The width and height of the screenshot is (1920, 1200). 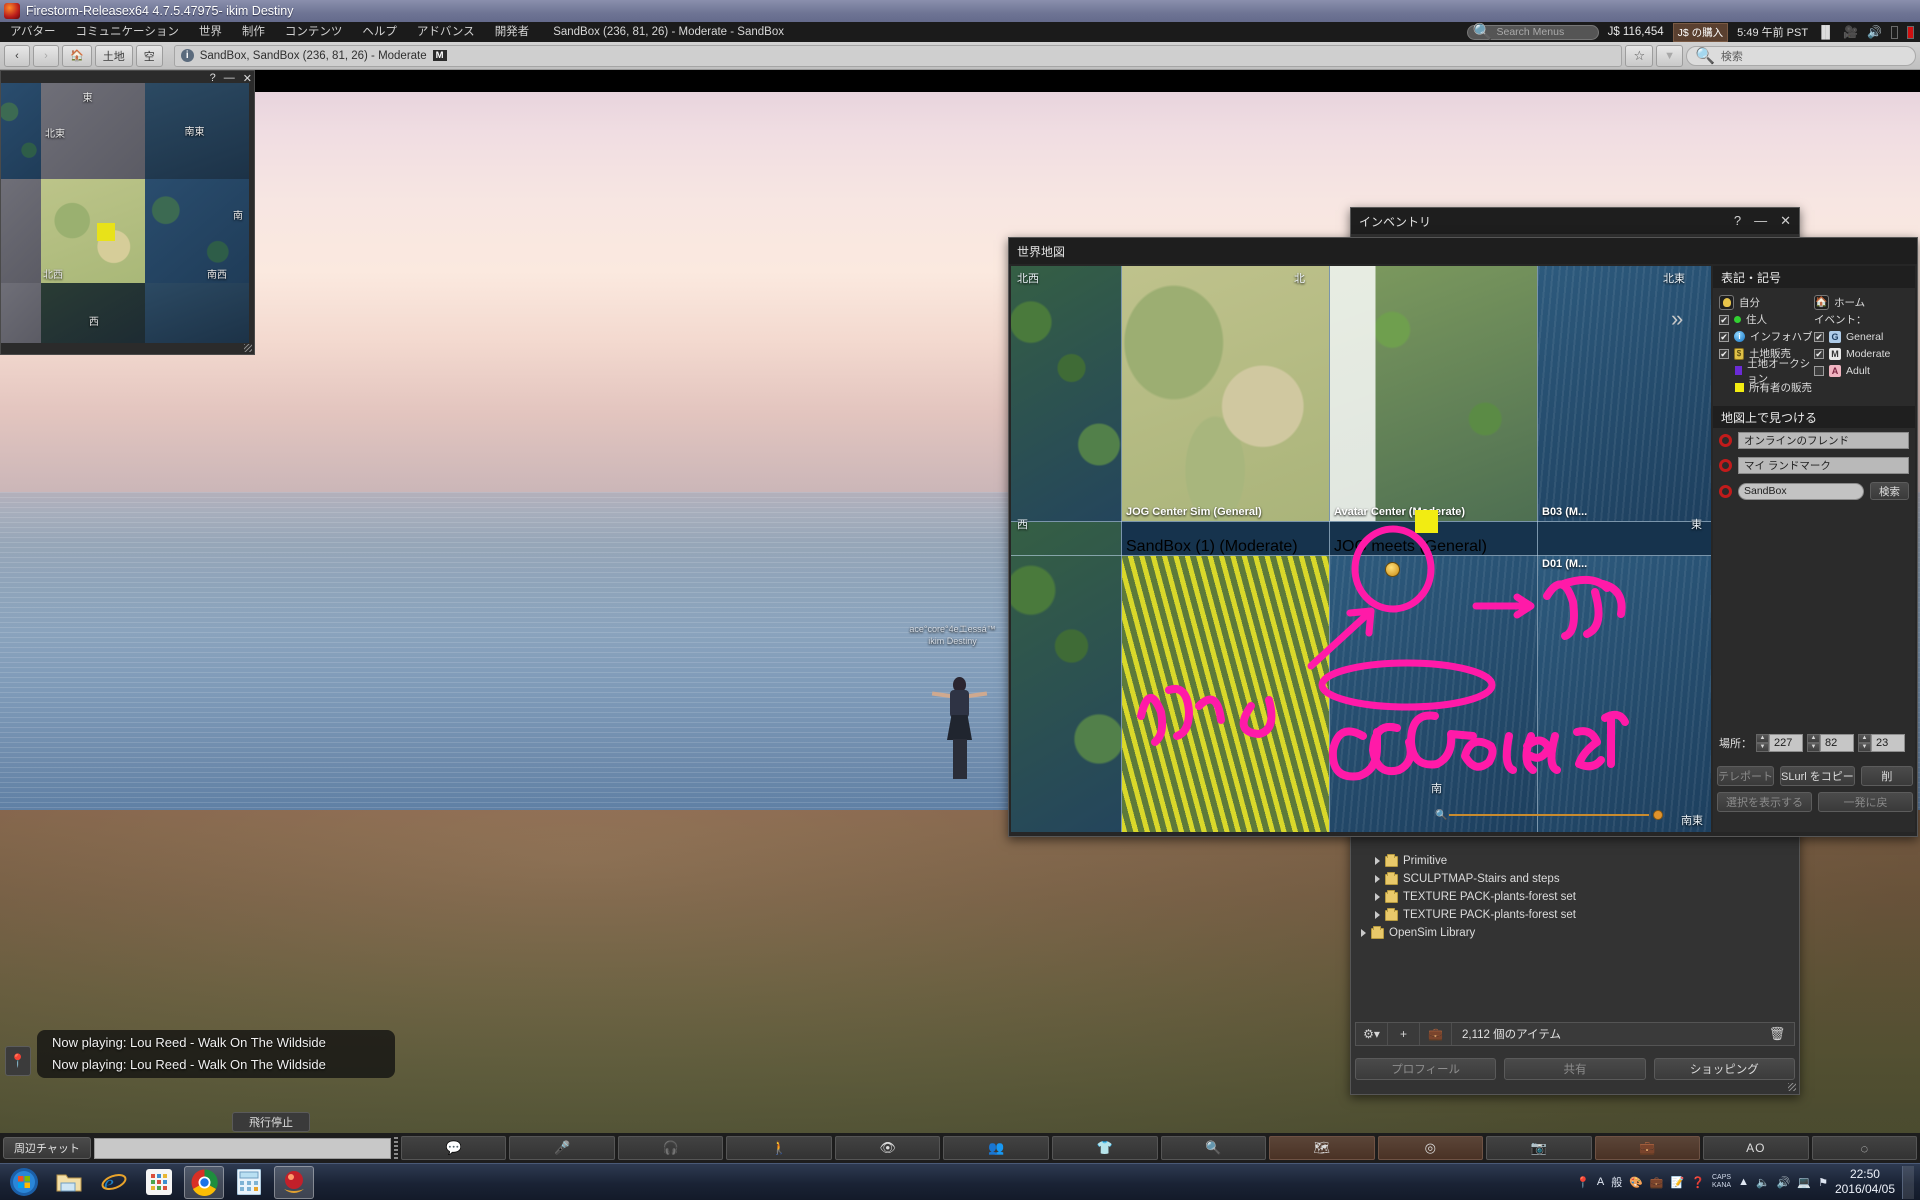 What do you see at coordinates (1725, 465) in the screenshot?
I see `radio-my-landmarks` at bounding box center [1725, 465].